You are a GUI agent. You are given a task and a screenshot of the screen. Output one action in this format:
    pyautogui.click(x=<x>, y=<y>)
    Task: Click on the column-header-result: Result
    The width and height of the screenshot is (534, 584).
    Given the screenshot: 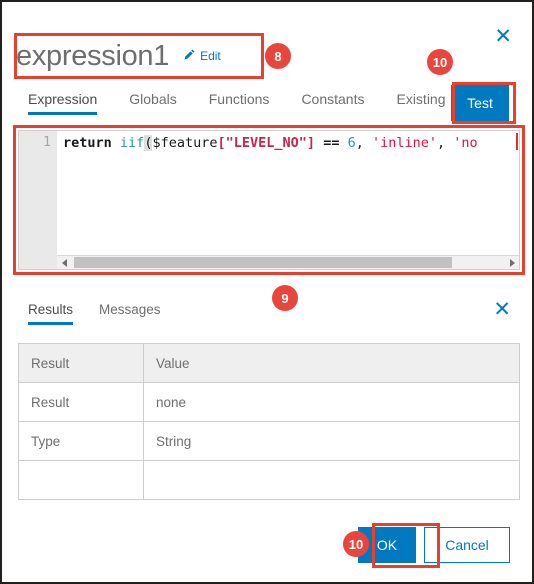 What is the action you would take?
    pyautogui.click(x=81, y=363)
    